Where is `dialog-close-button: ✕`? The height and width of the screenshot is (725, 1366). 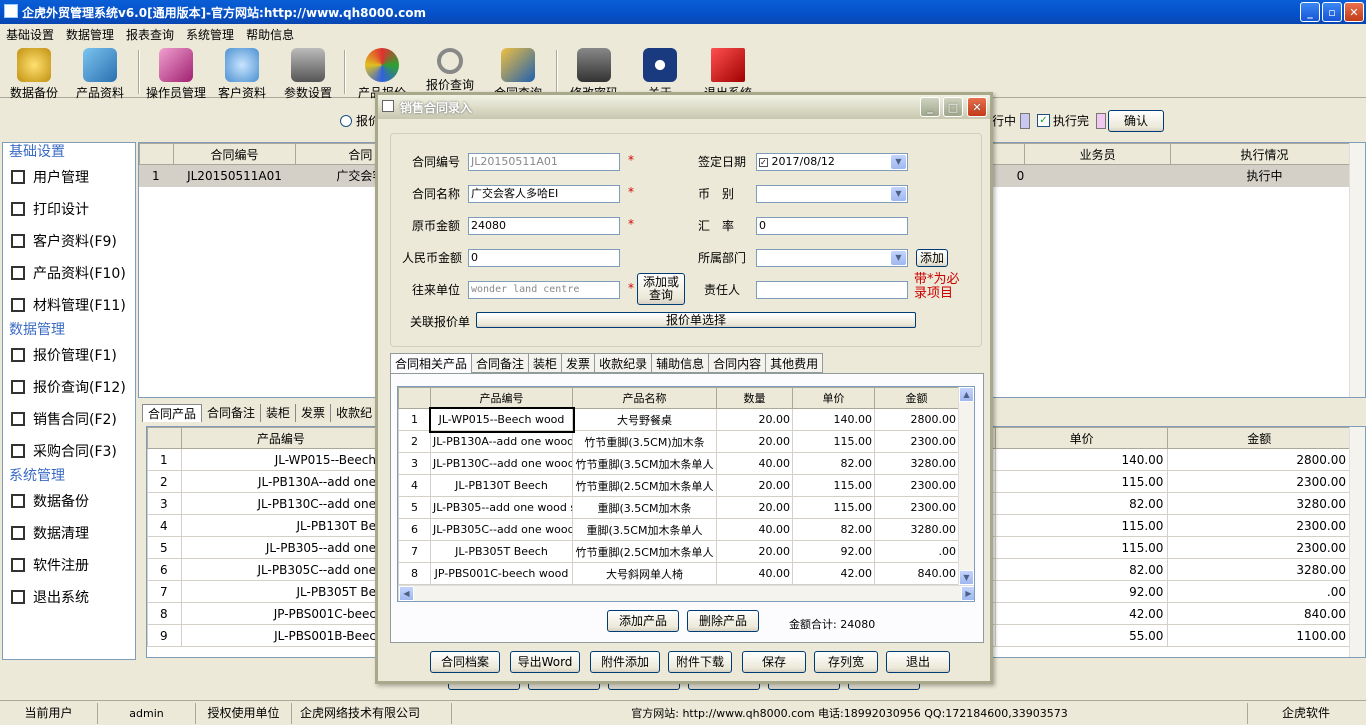
dialog-close-button: ✕ is located at coordinates (977, 107).